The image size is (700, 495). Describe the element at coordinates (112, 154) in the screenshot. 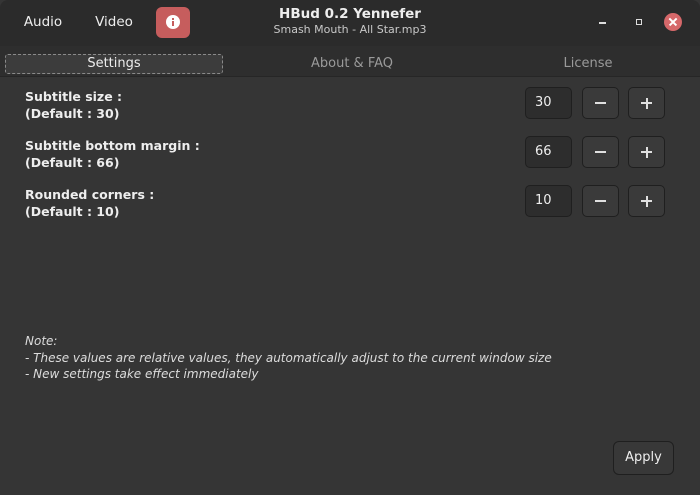

I see `setting-label: Subtitle bottom margin : (Default : 66)` at that location.